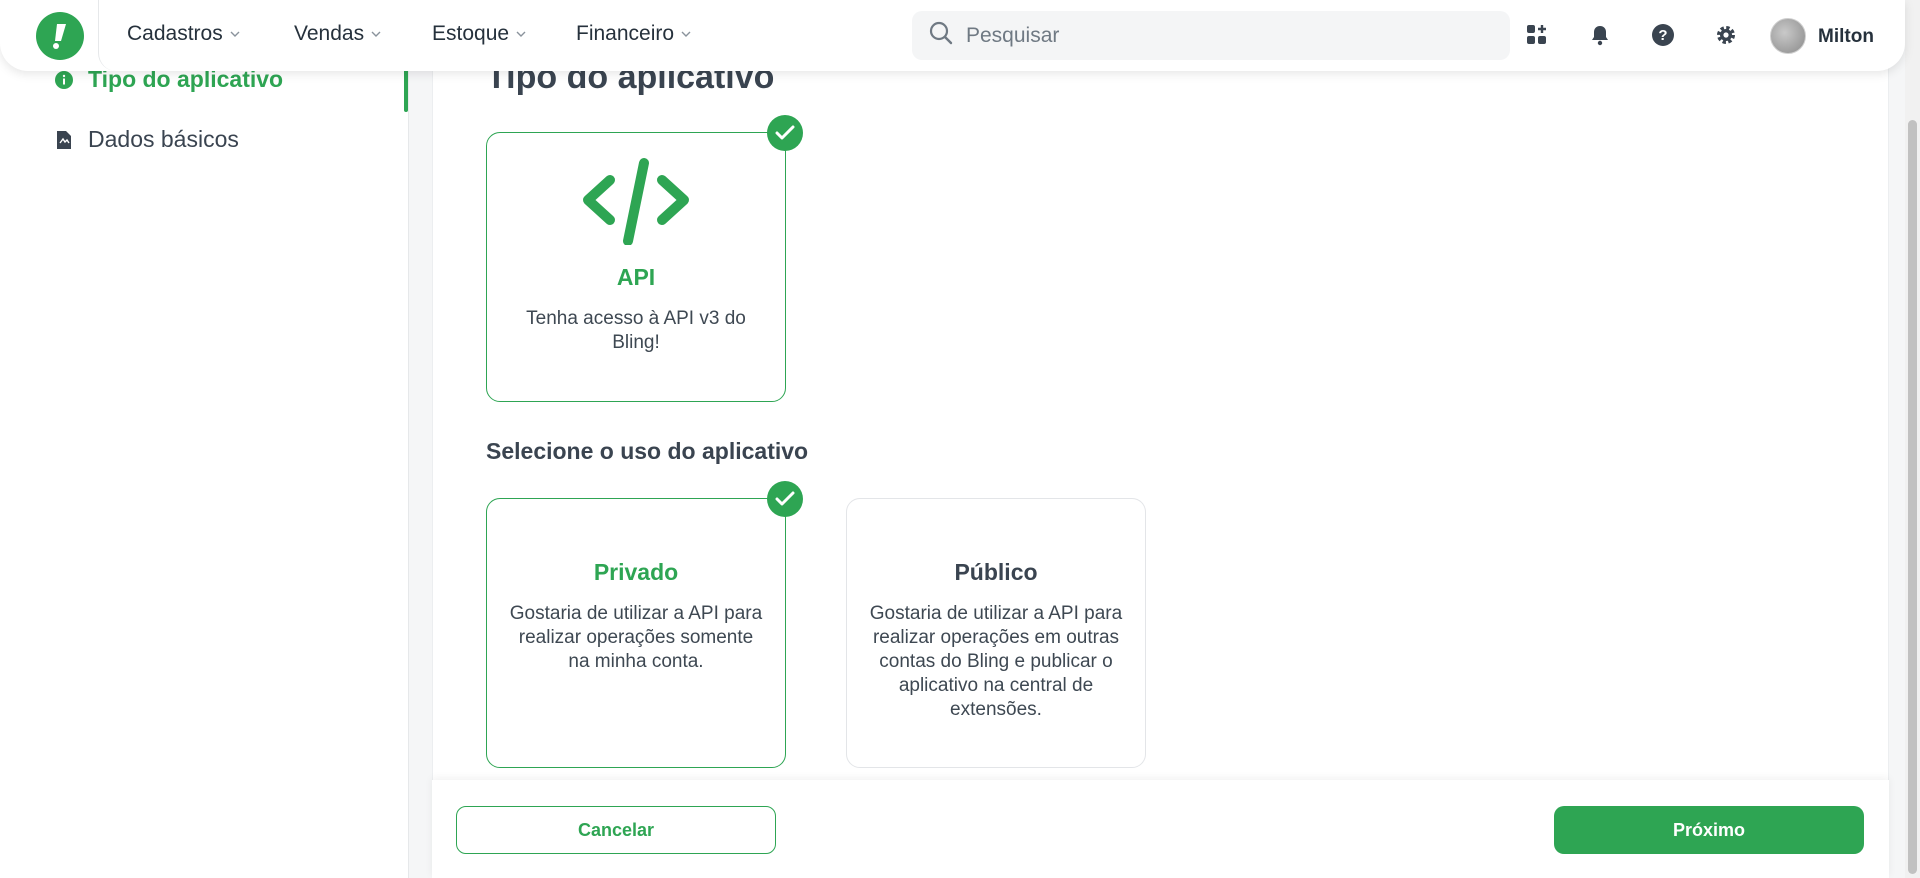 This screenshot has width=1920, height=878. I want to click on sidebar-item-label: Dados básicos, so click(163, 139).